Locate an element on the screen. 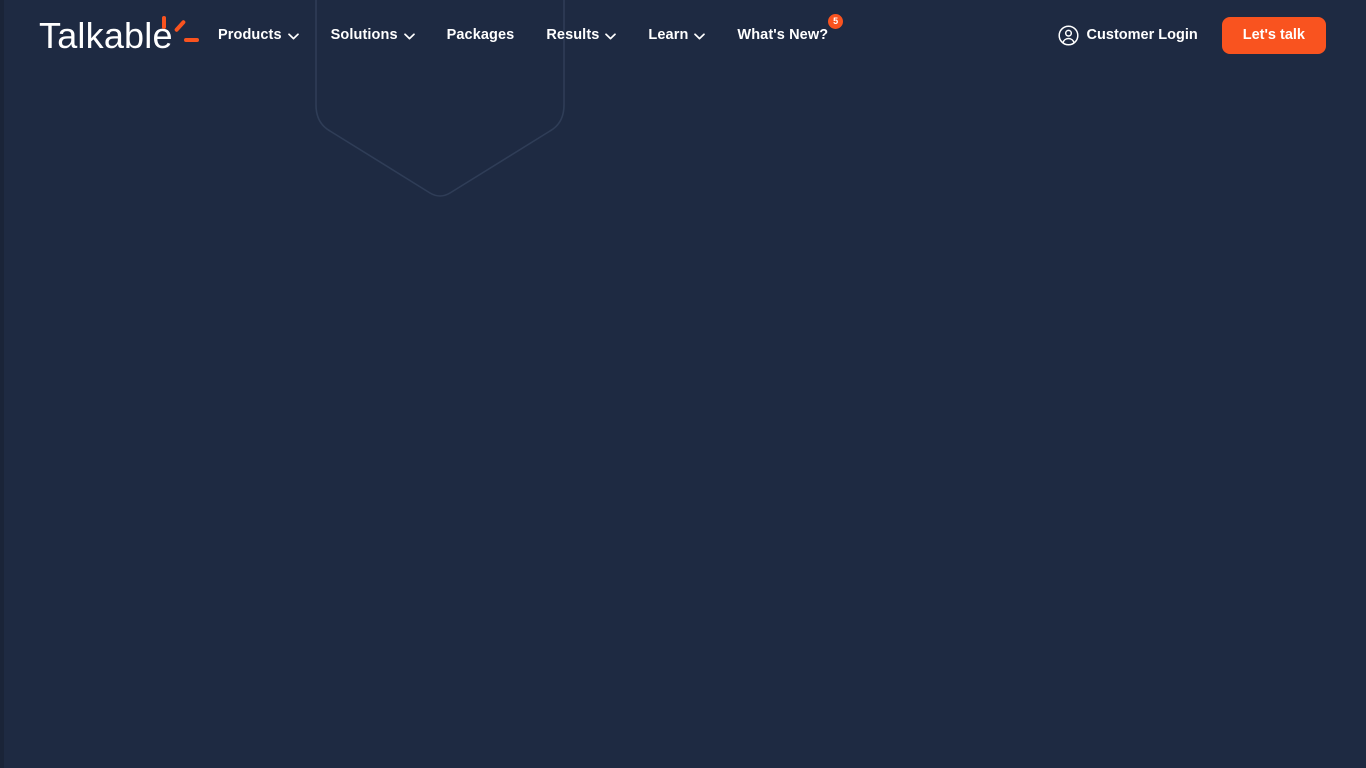  status-badge: 5 is located at coordinates (836, 21).